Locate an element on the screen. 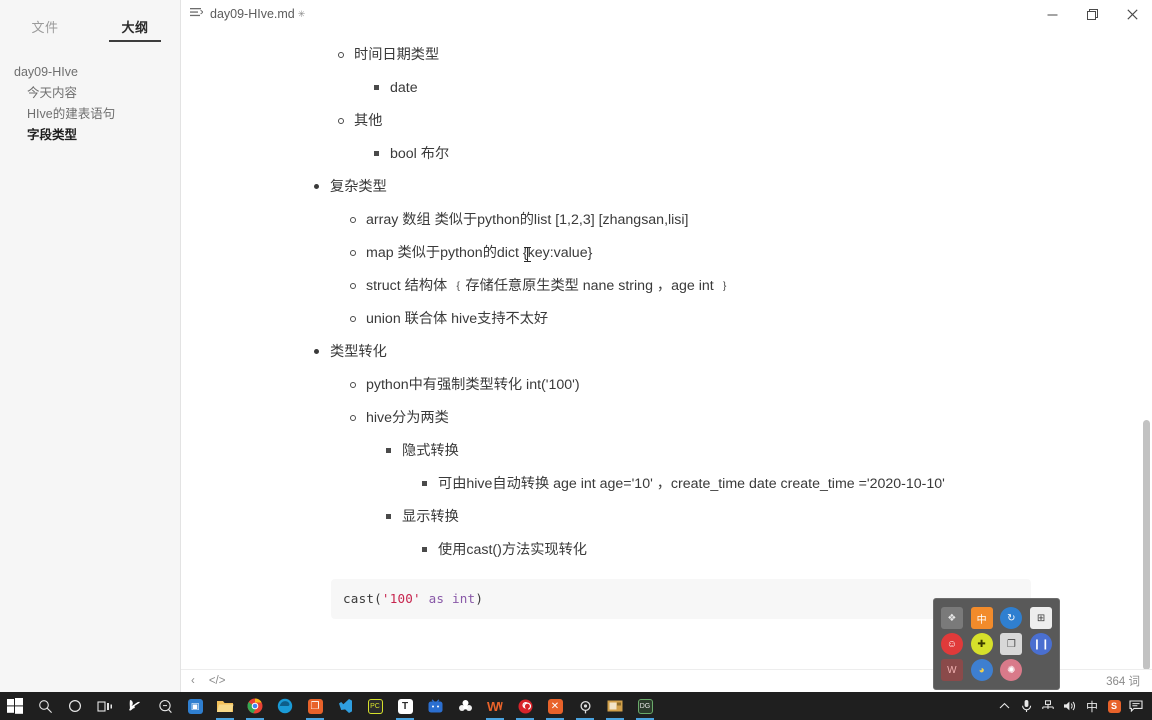  svg-text: W is located at coordinates (493, 706).